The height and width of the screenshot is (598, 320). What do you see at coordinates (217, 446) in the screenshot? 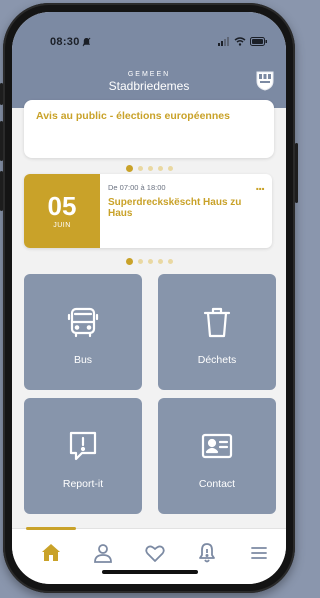
I see `contact-card-icon` at bounding box center [217, 446].